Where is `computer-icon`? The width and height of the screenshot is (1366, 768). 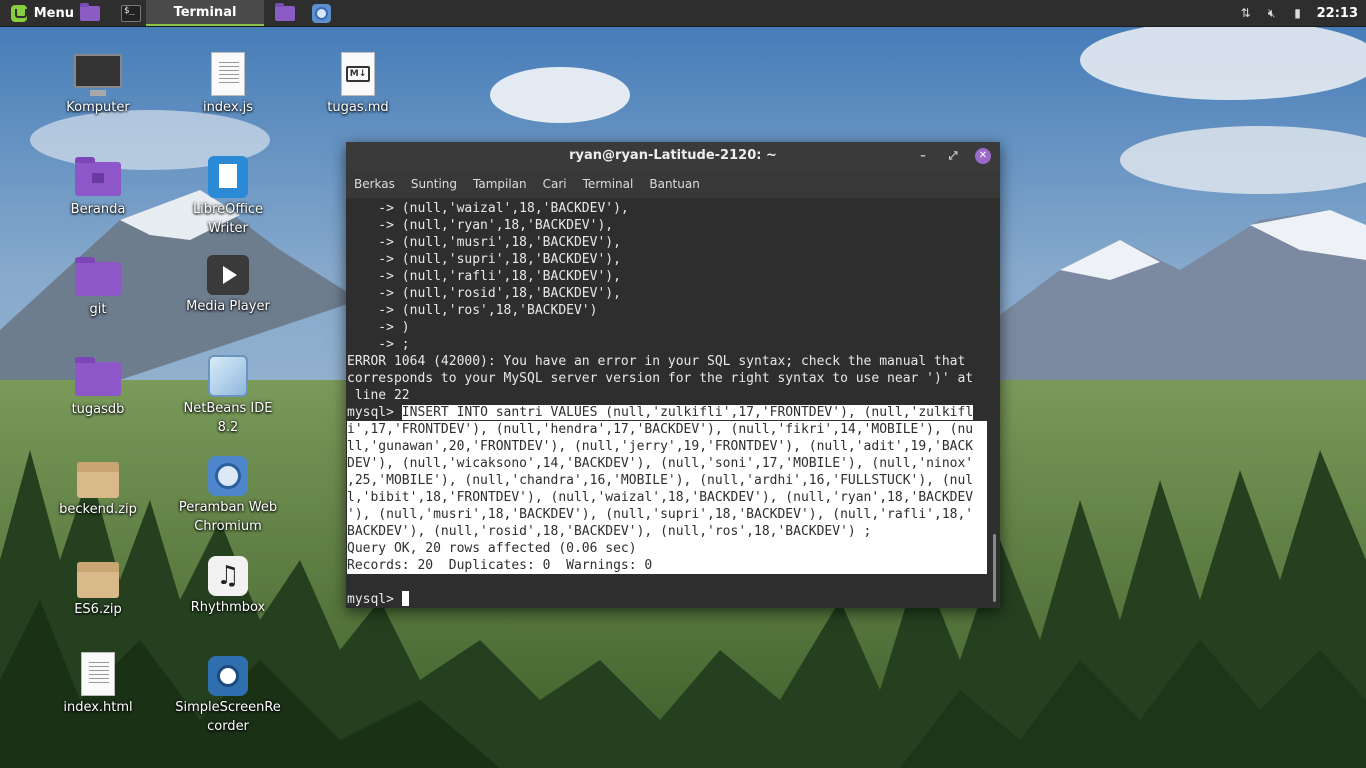 computer-icon is located at coordinates (98, 75).